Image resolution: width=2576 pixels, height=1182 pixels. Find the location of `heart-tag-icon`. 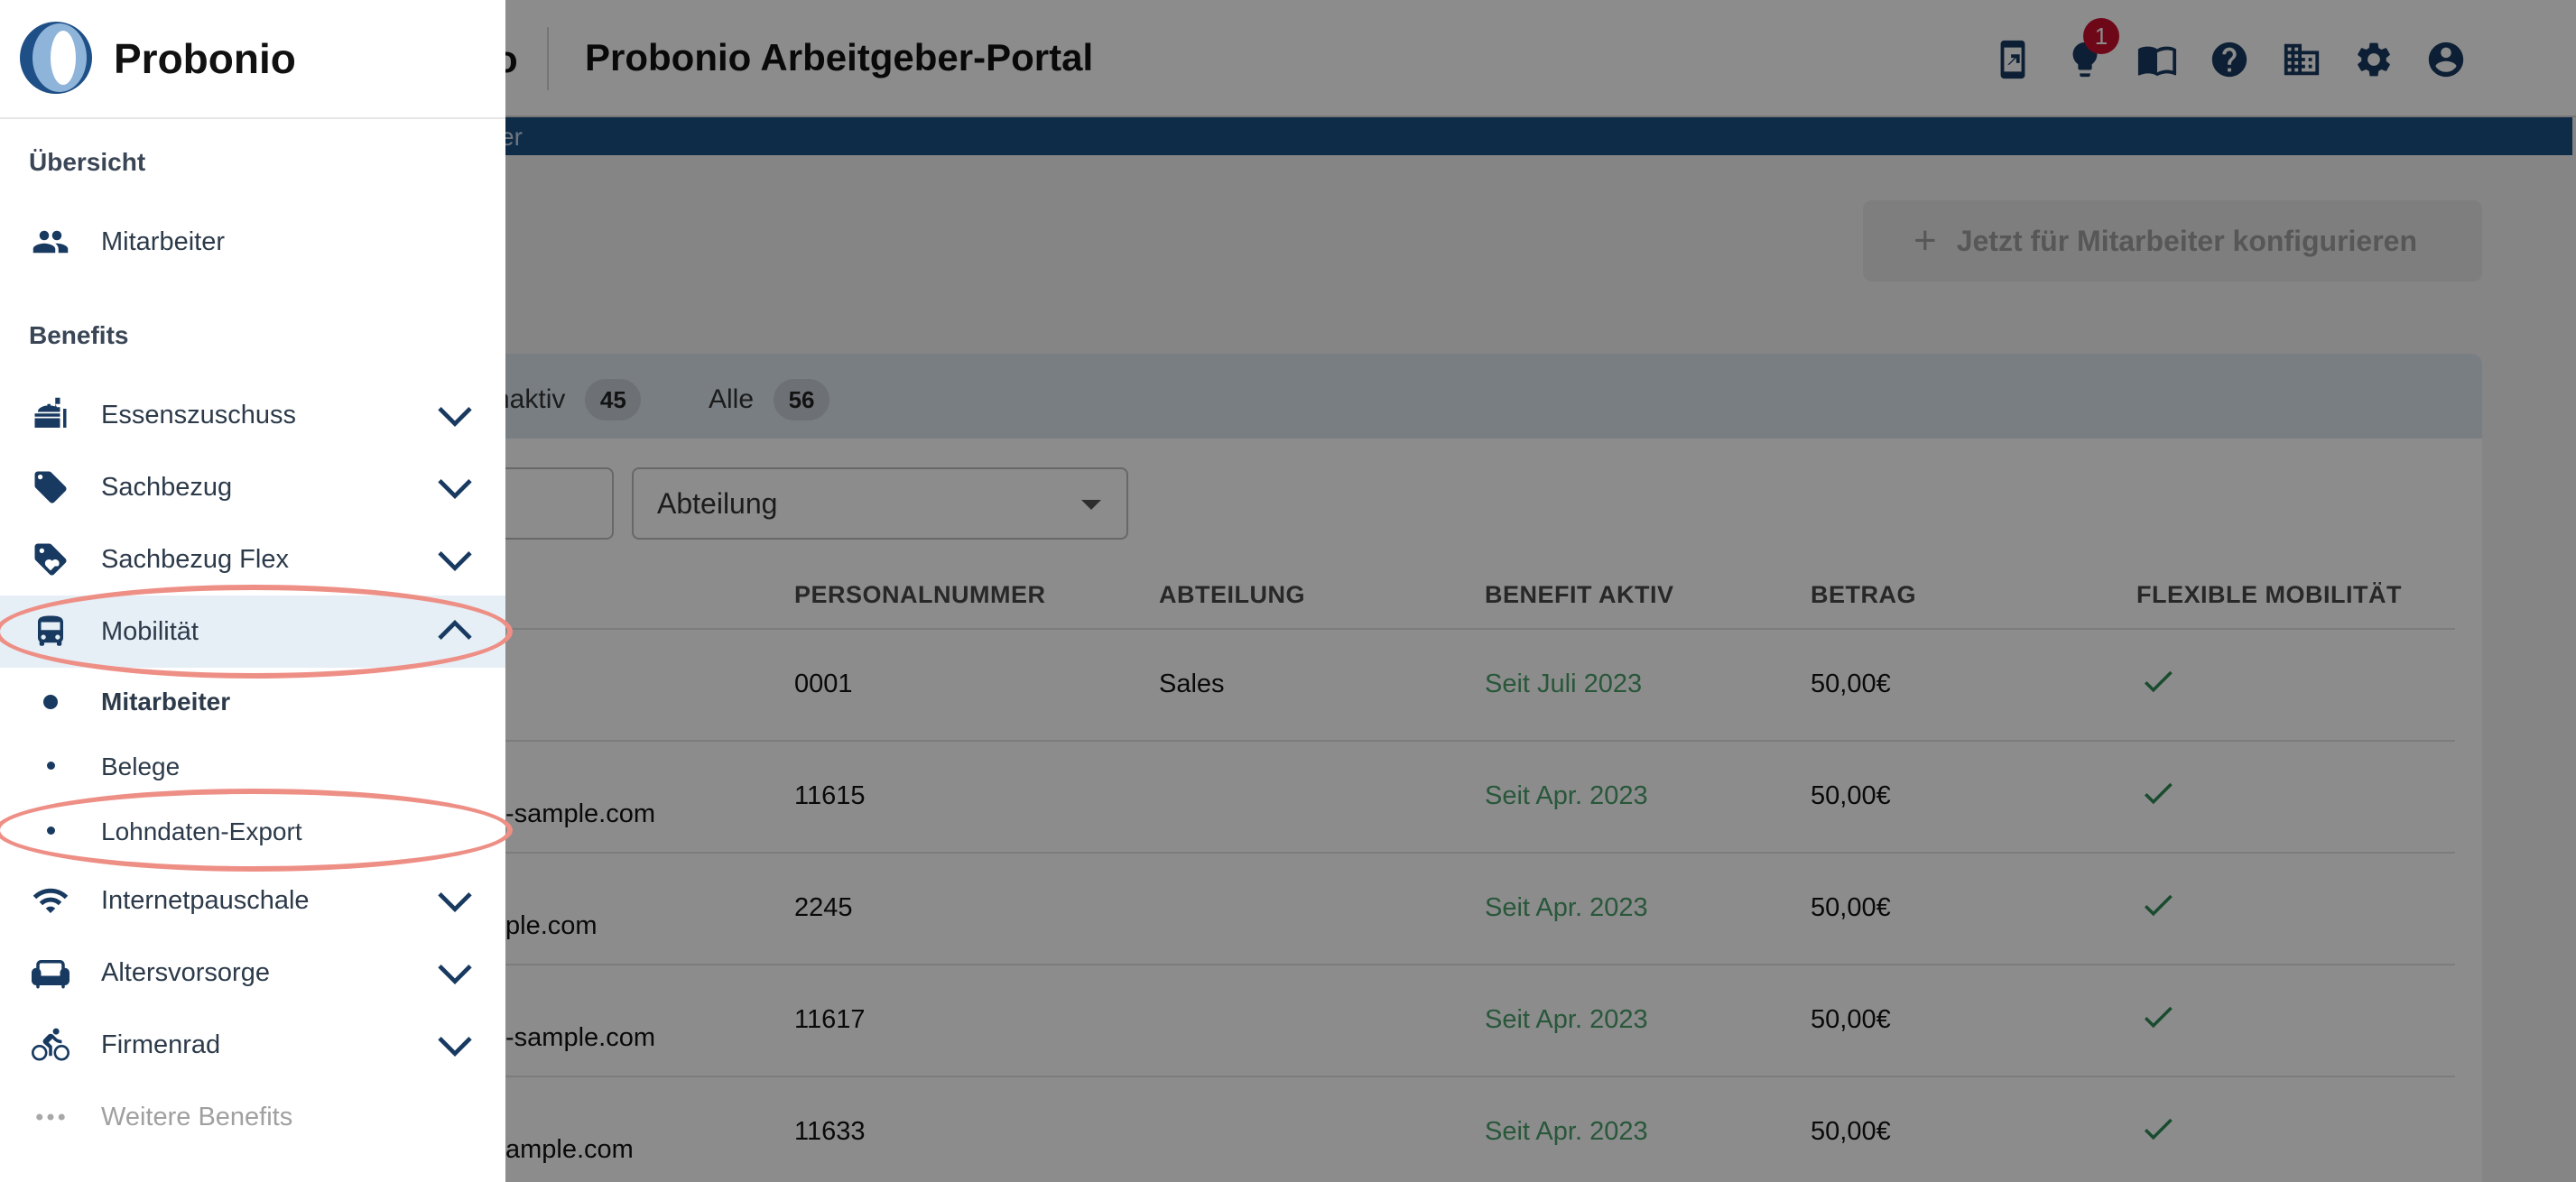

heart-tag-icon is located at coordinates (50, 559).